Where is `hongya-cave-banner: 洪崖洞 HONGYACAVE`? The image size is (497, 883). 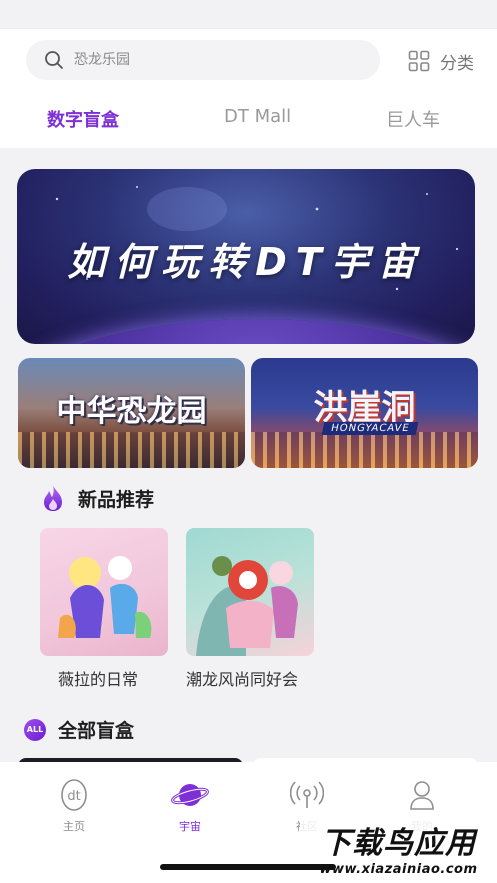 hongya-cave-banner: 洪崖洞 HONGYACAVE is located at coordinates (364, 413).